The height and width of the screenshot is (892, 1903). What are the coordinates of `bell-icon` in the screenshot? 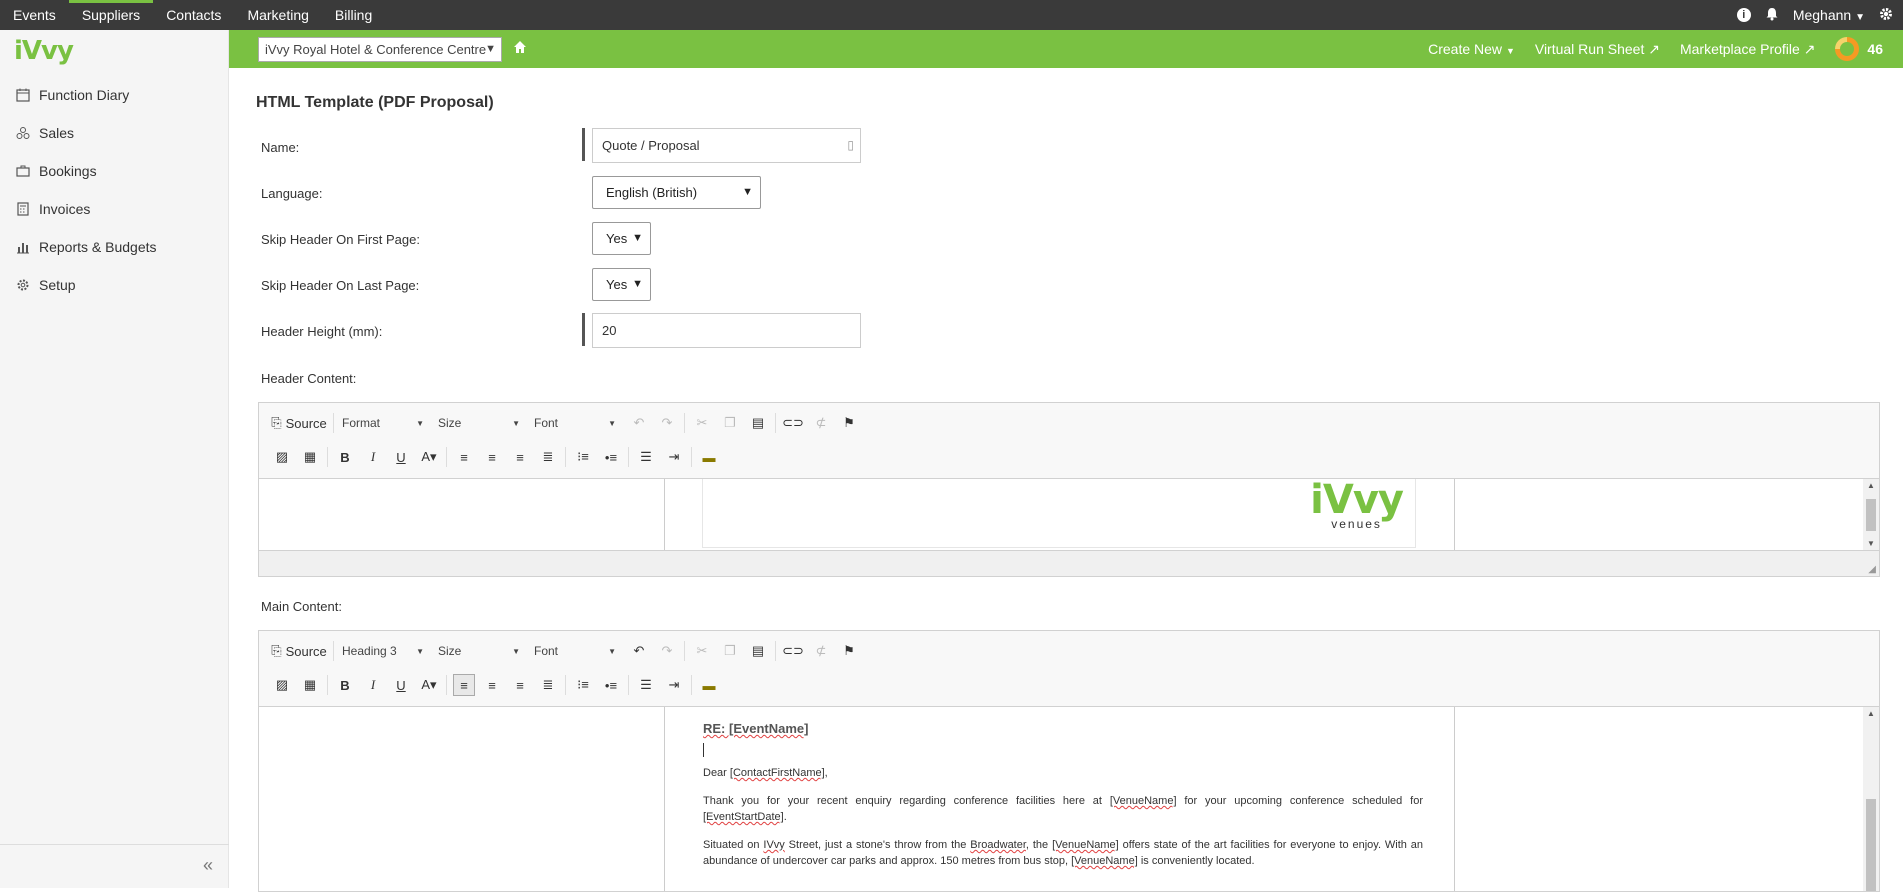 It's located at (1772, 15).